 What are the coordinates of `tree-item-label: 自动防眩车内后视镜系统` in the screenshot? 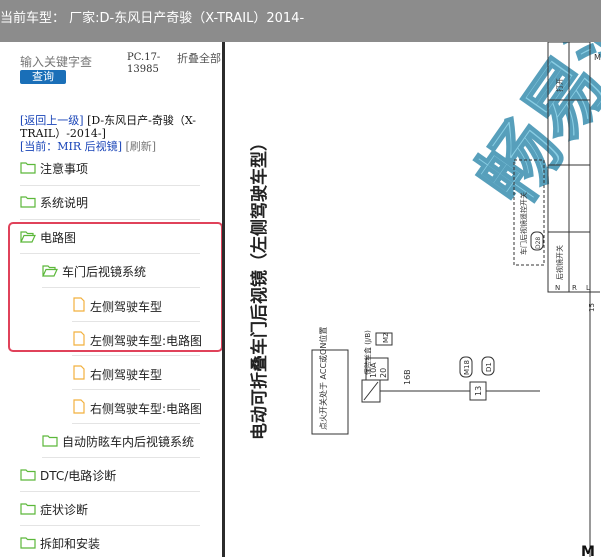 It's located at (128, 442).